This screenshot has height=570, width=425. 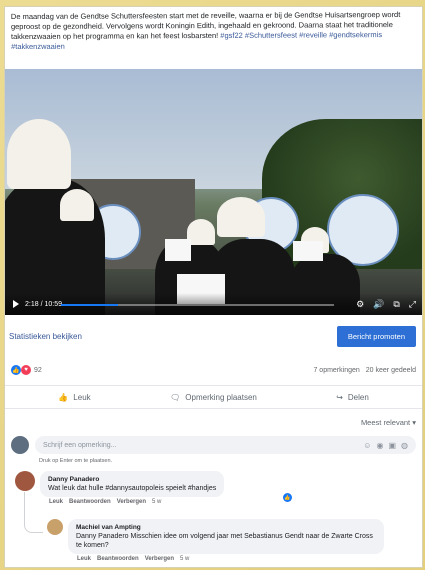 I want to click on like-reaction-icon: 👍, so click(x=16, y=370).